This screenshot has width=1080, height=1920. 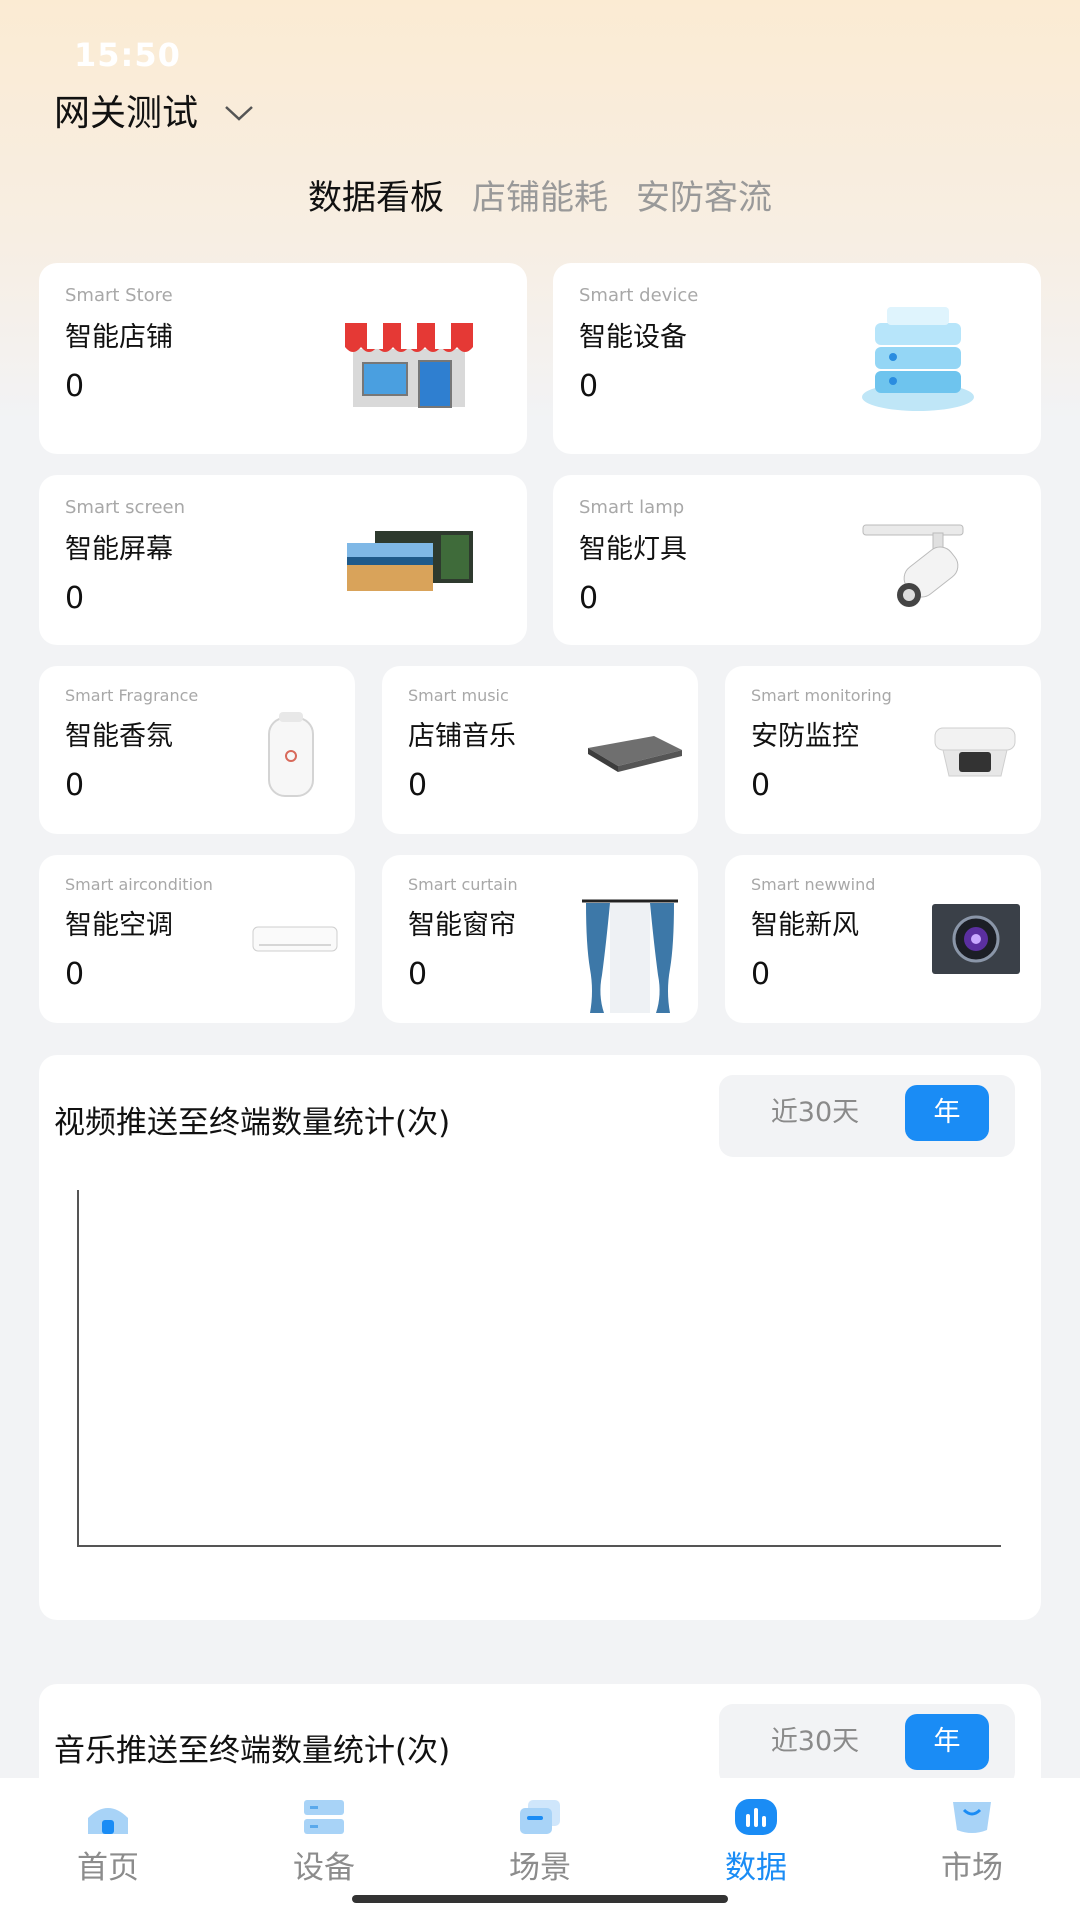 What do you see at coordinates (409, 365) in the screenshot?
I see `store-icon` at bounding box center [409, 365].